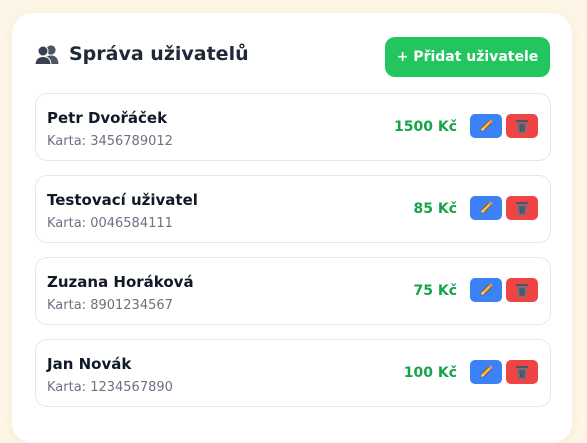 The height and width of the screenshot is (443, 587). I want to click on page-title: Správa uživatelů, so click(141, 54).